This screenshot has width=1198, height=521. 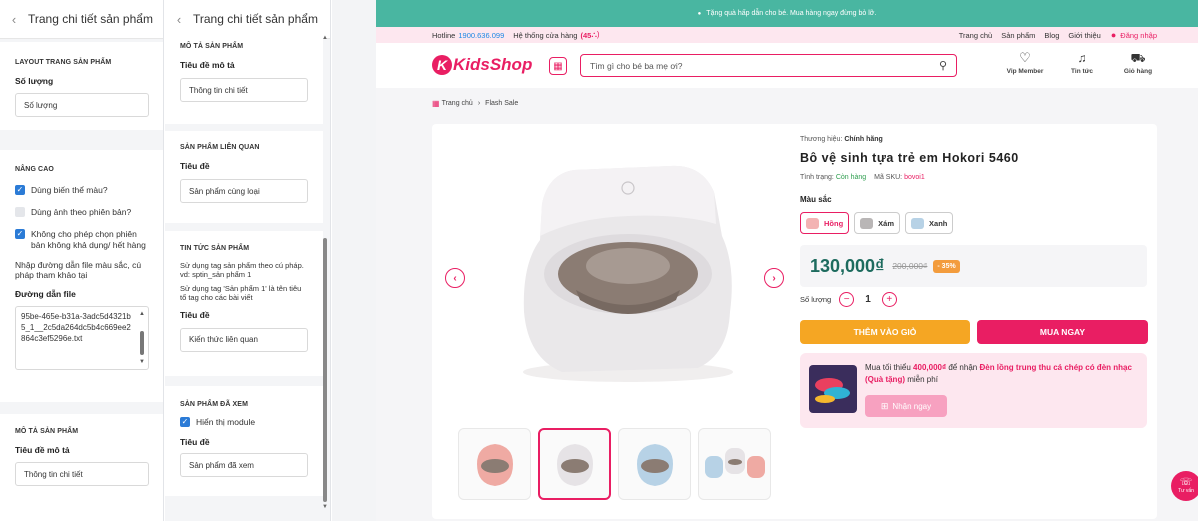 I want to click on potty-blue-image, so click(x=654, y=465).